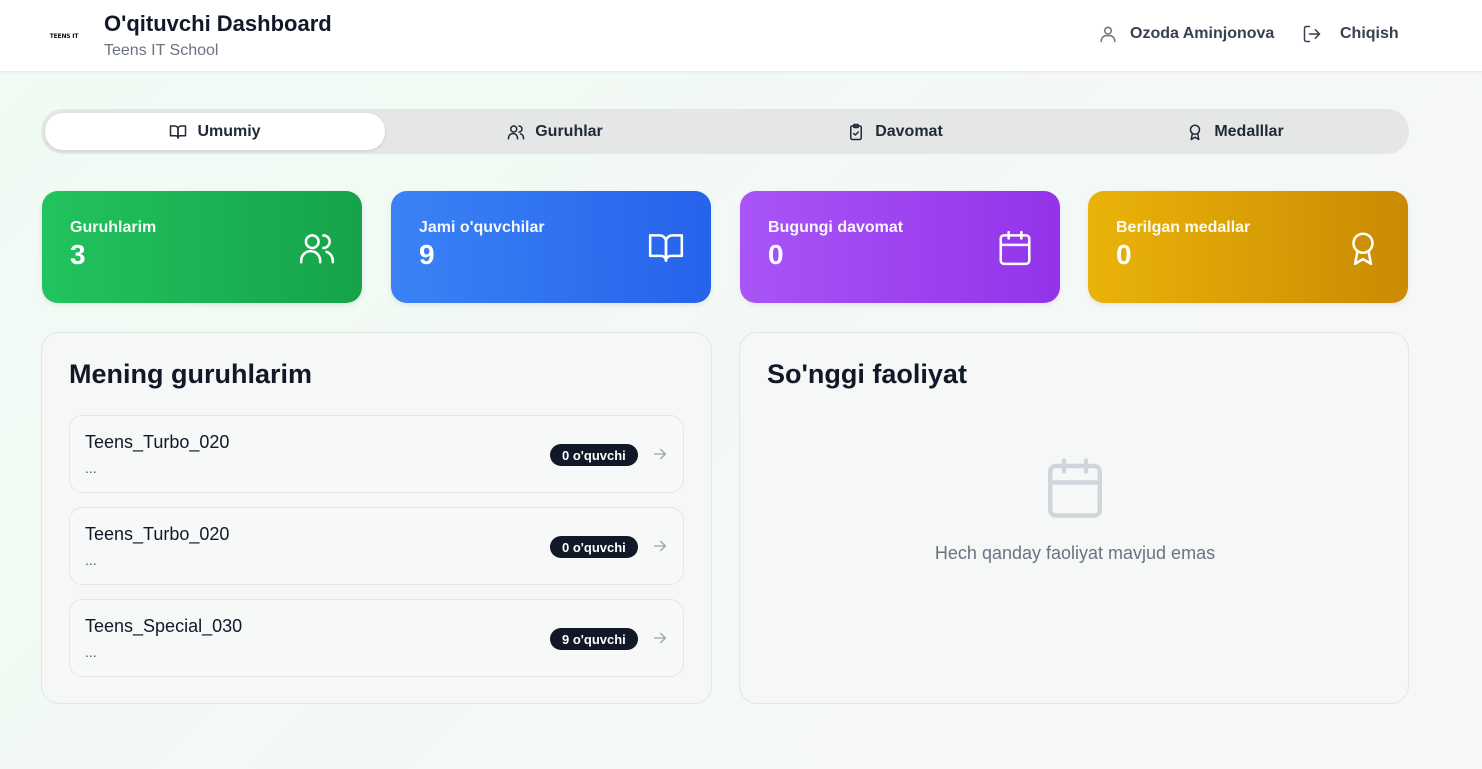 The width and height of the screenshot is (1482, 769). What do you see at coordinates (64, 36) in the screenshot?
I see `logo: TEENS IT` at bounding box center [64, 36].